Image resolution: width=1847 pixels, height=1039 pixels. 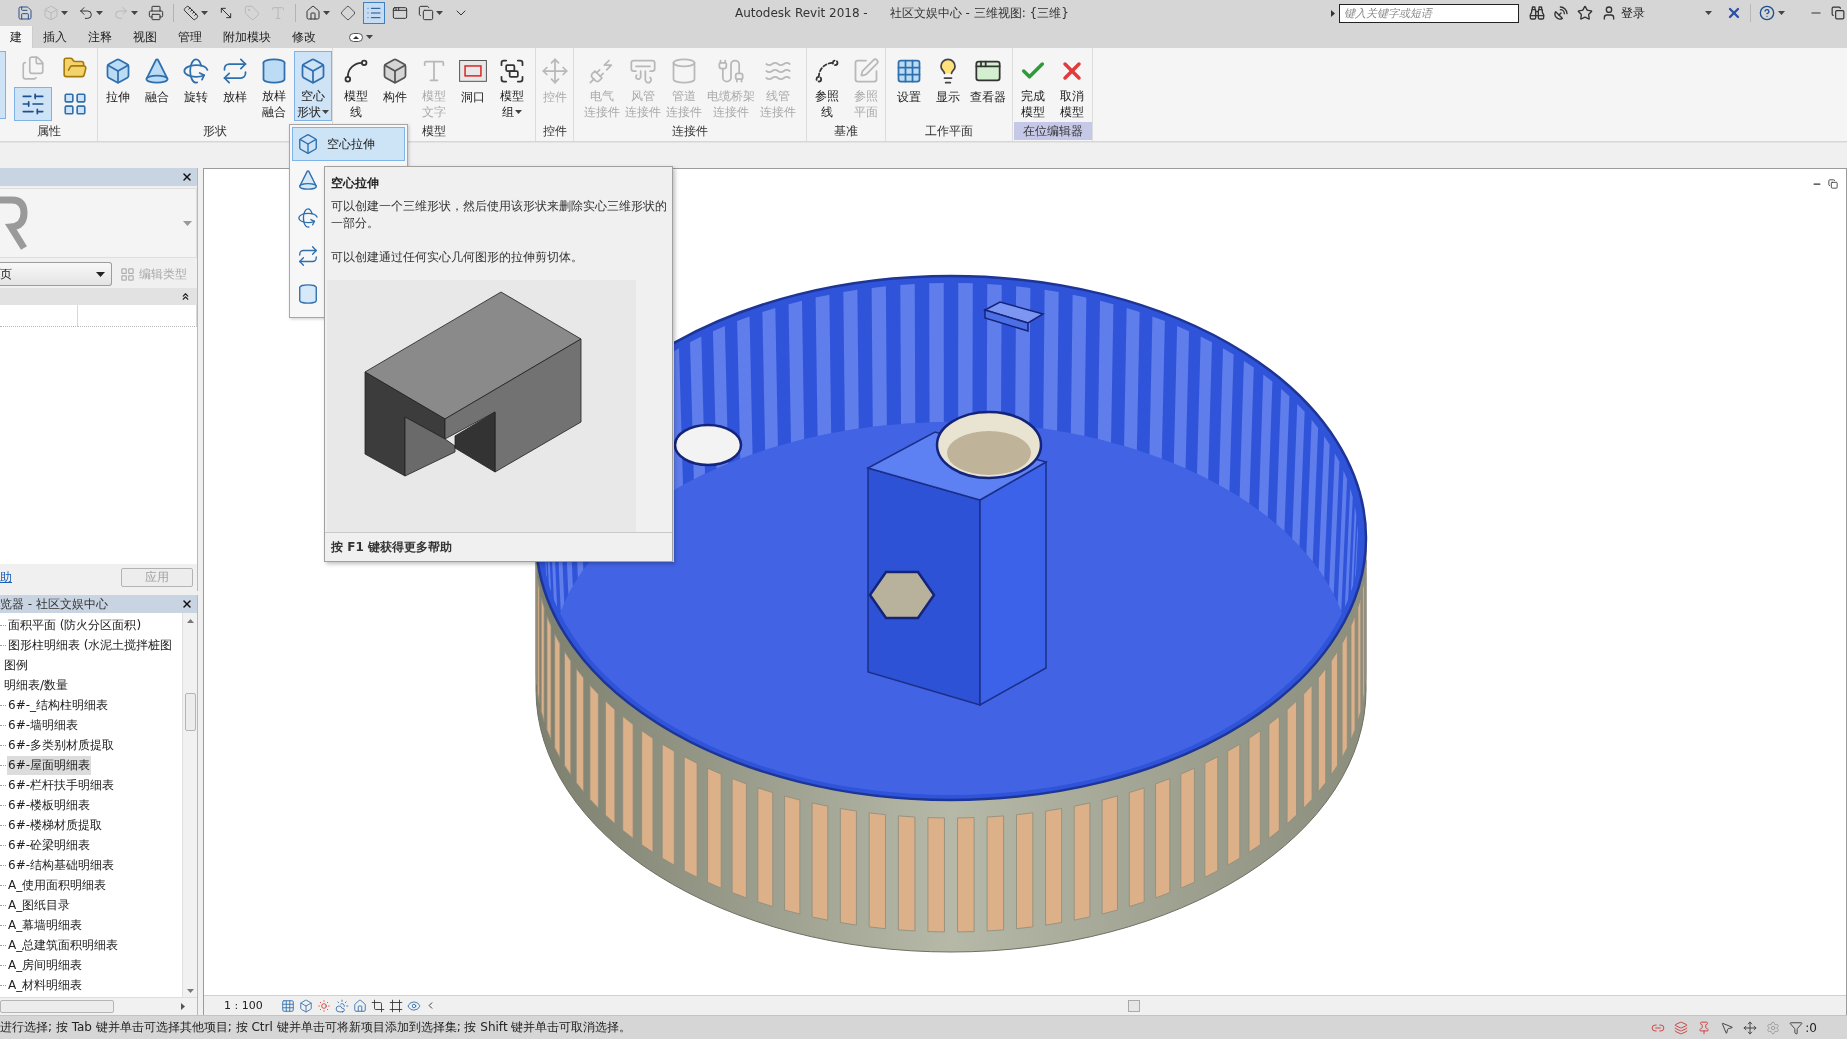 What do you see at coordinates (308, 180) in the screenshot?
I see `cone-icon` at bounding box center [308, 180].